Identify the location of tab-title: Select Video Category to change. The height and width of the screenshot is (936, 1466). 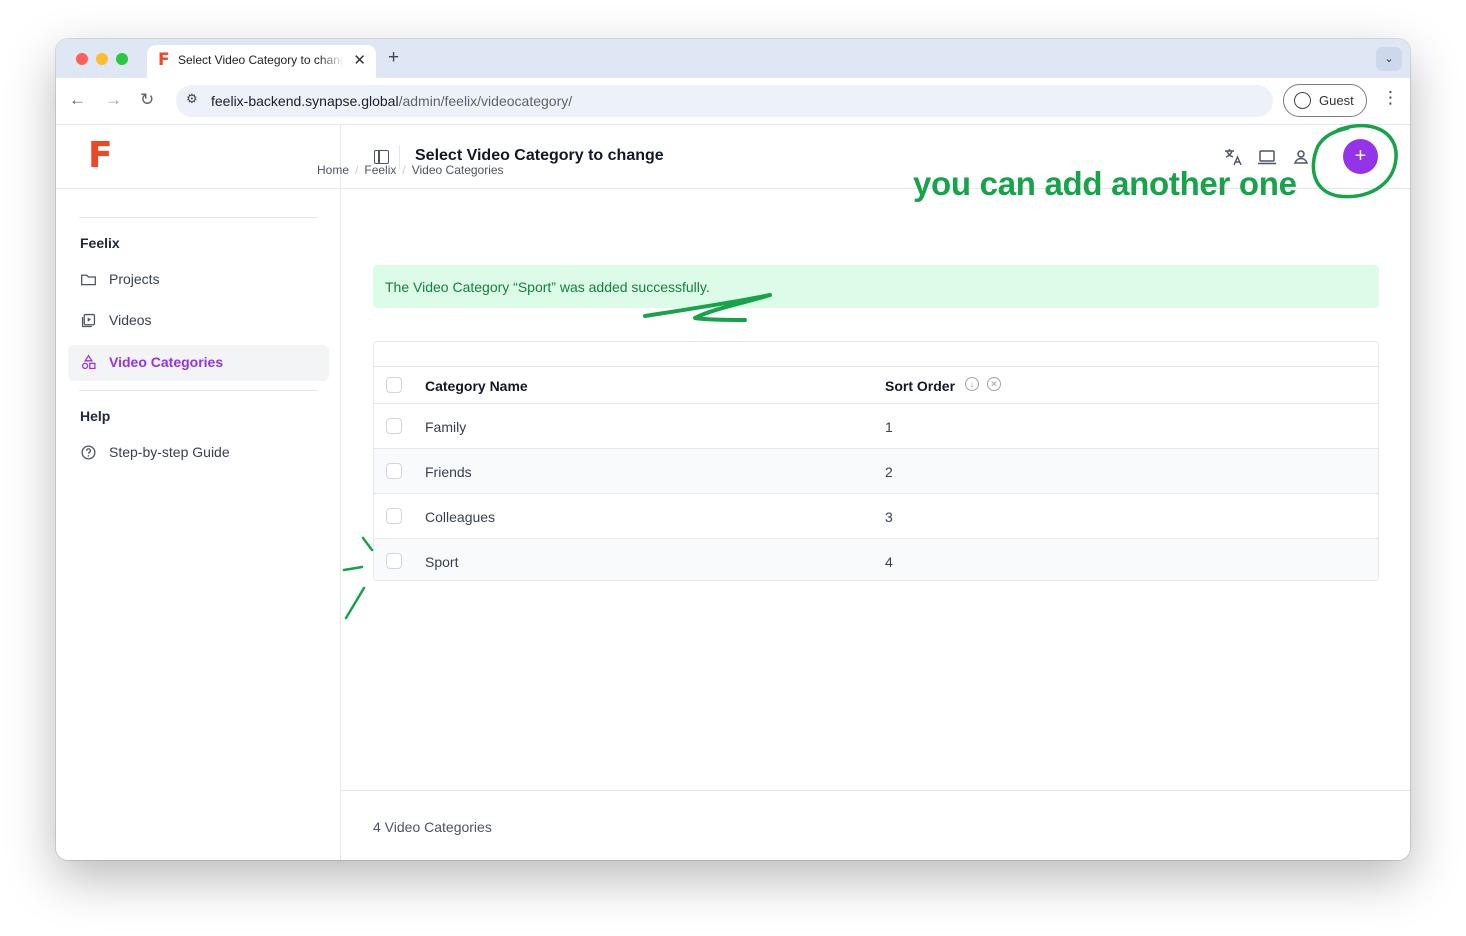
(261, 60).